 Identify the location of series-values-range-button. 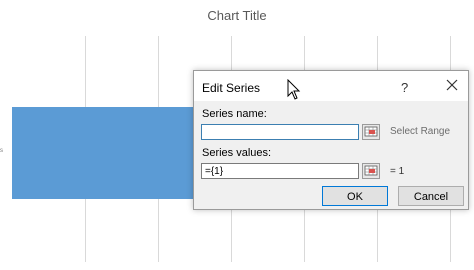
(371, 171).